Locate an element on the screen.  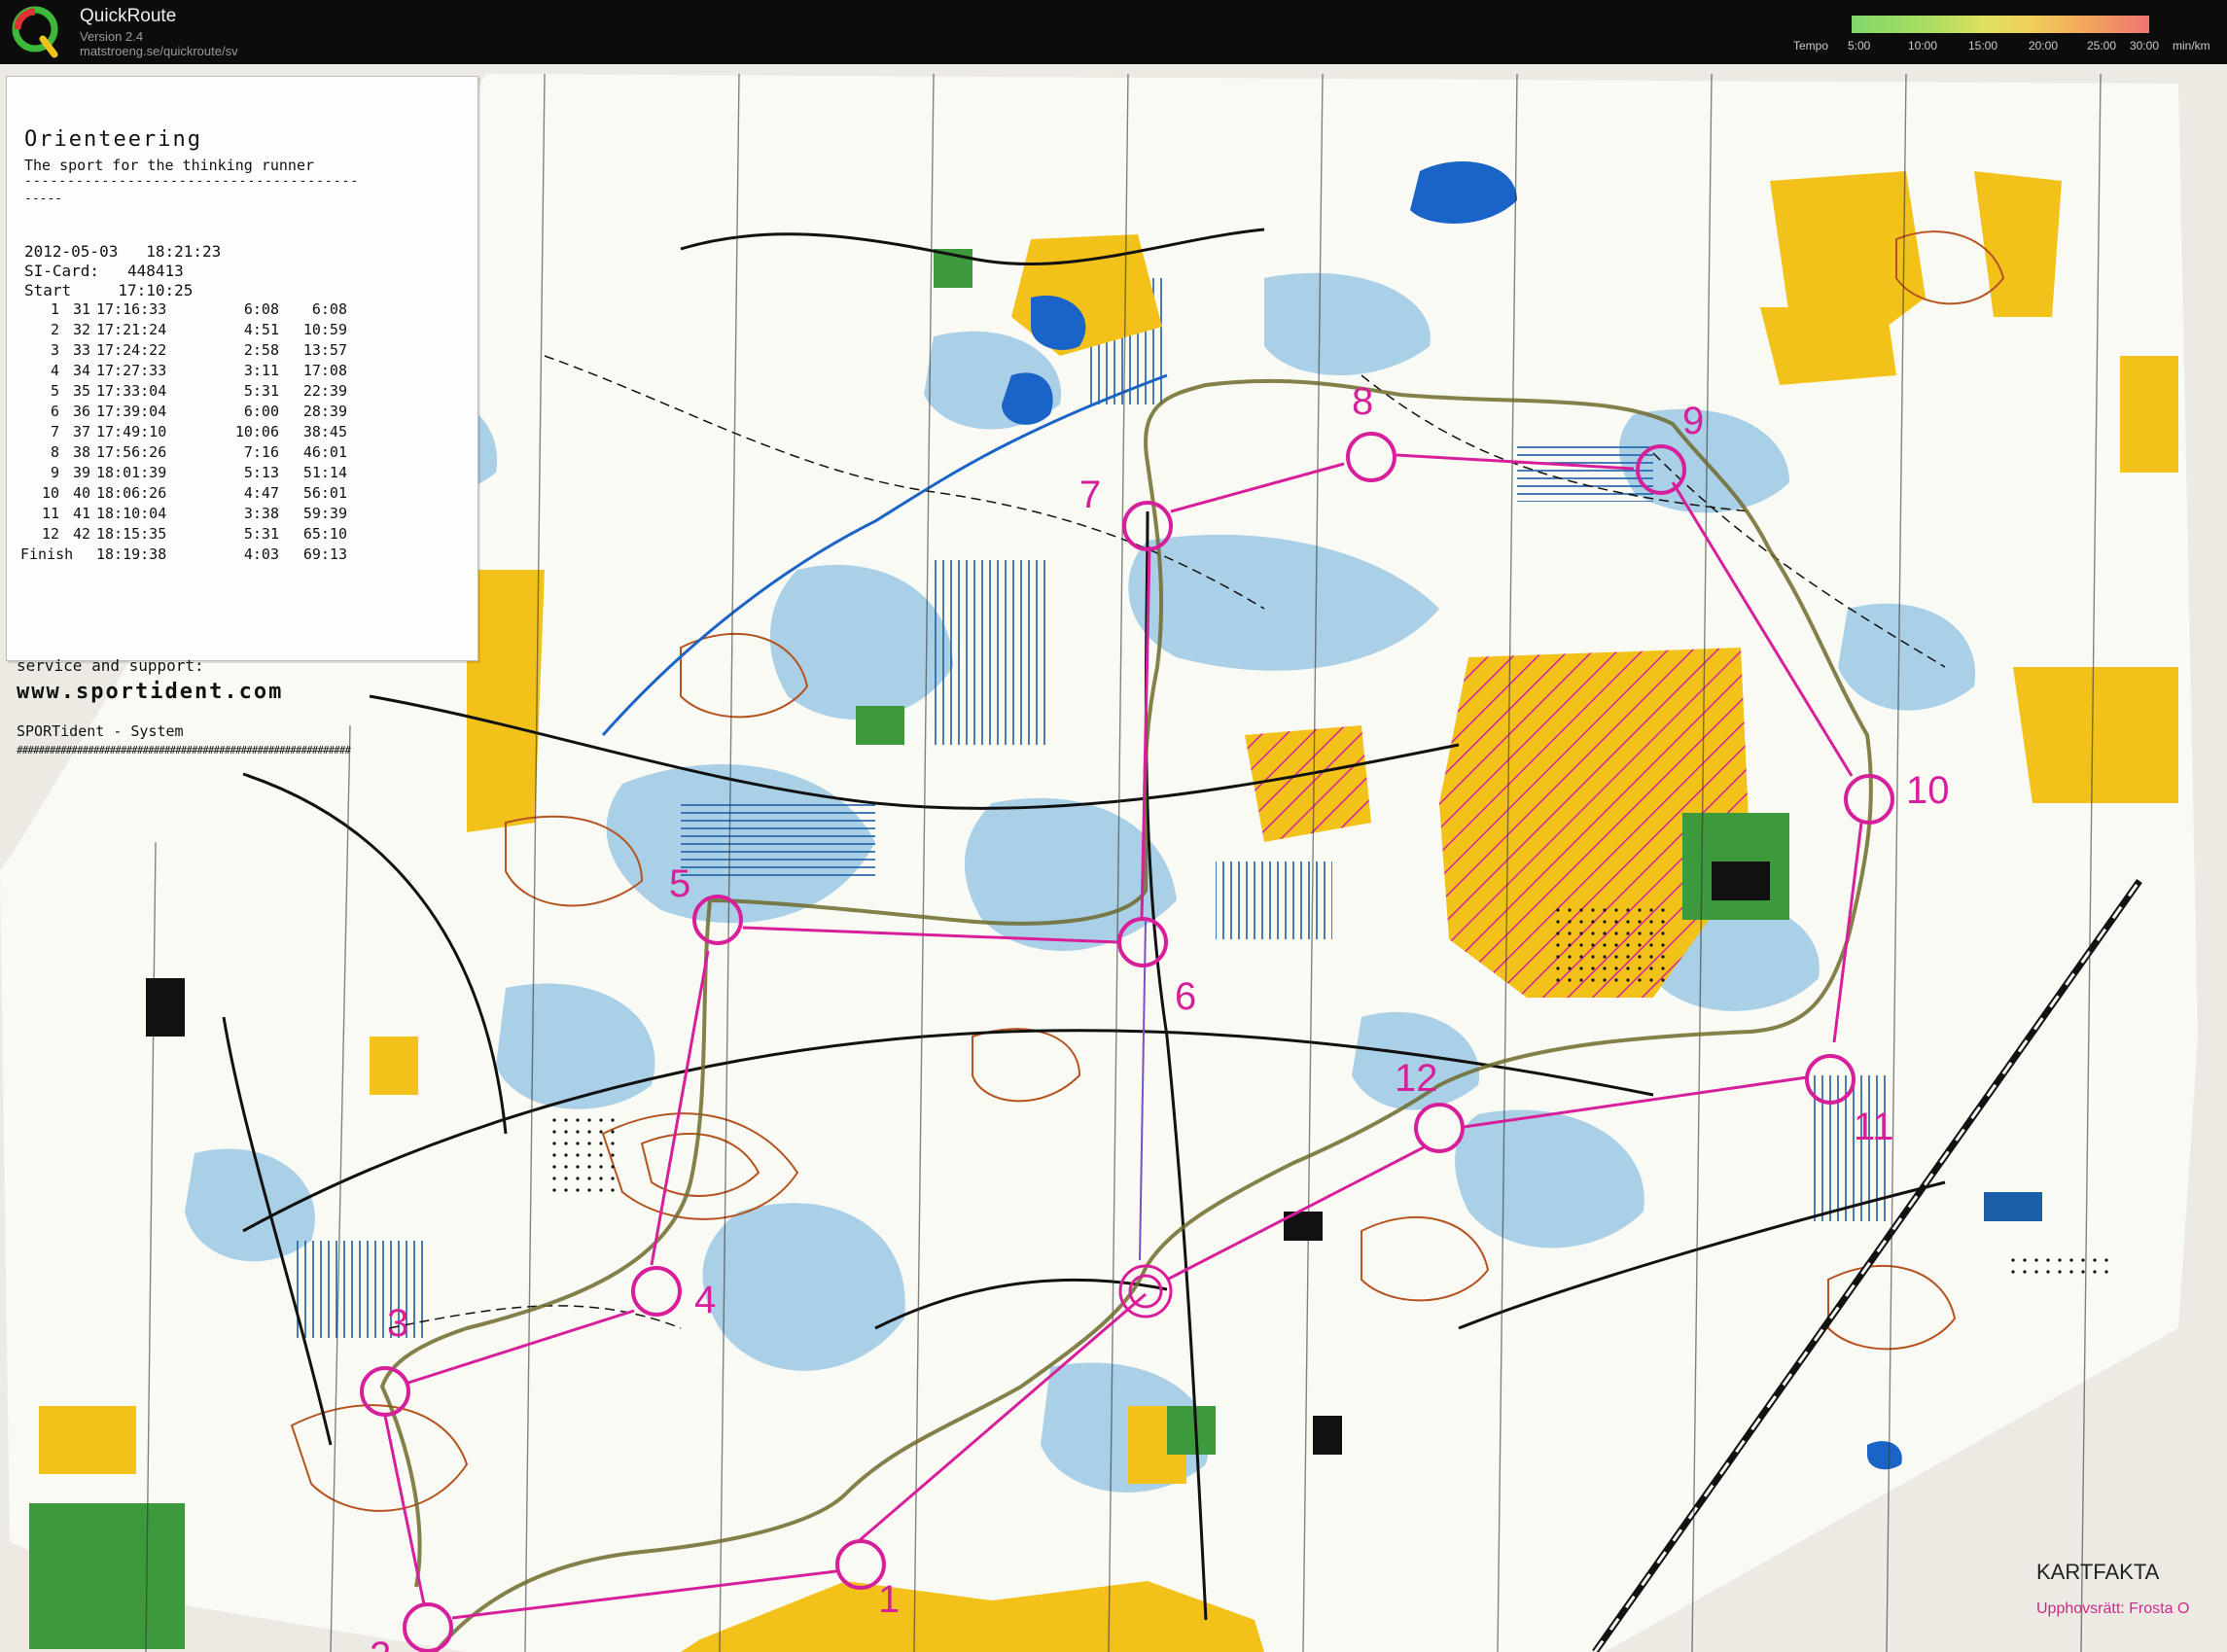
split-total: 10:59 is located at coordinates (324, 329).